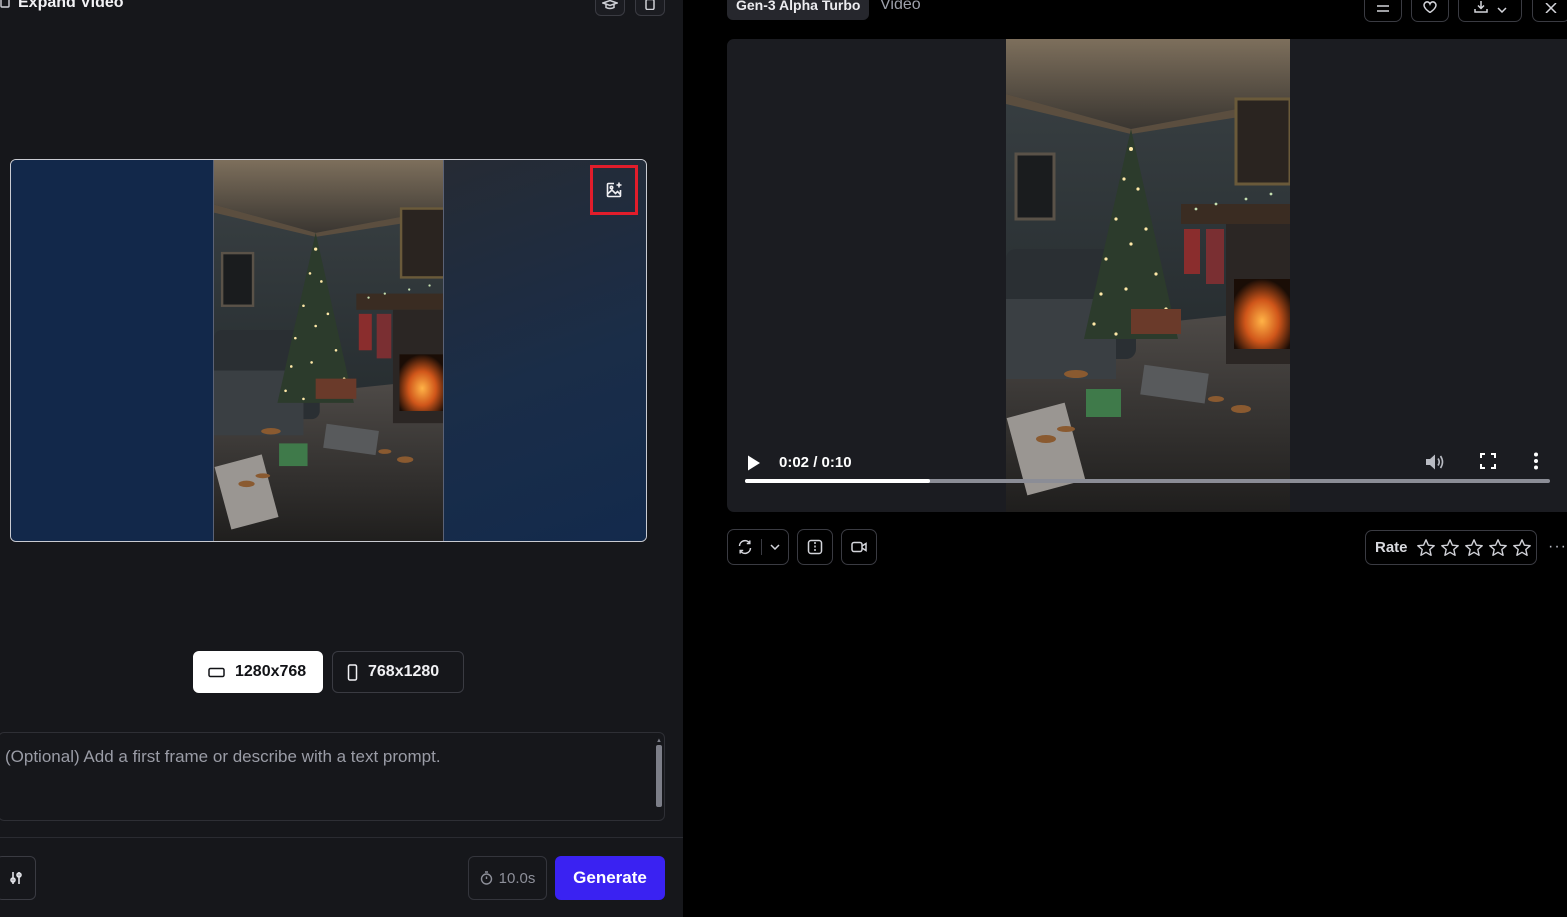 Image resolution: width=1567 pixels, height=917 pixels. I want to click on menu-button, so click(1383, 11).